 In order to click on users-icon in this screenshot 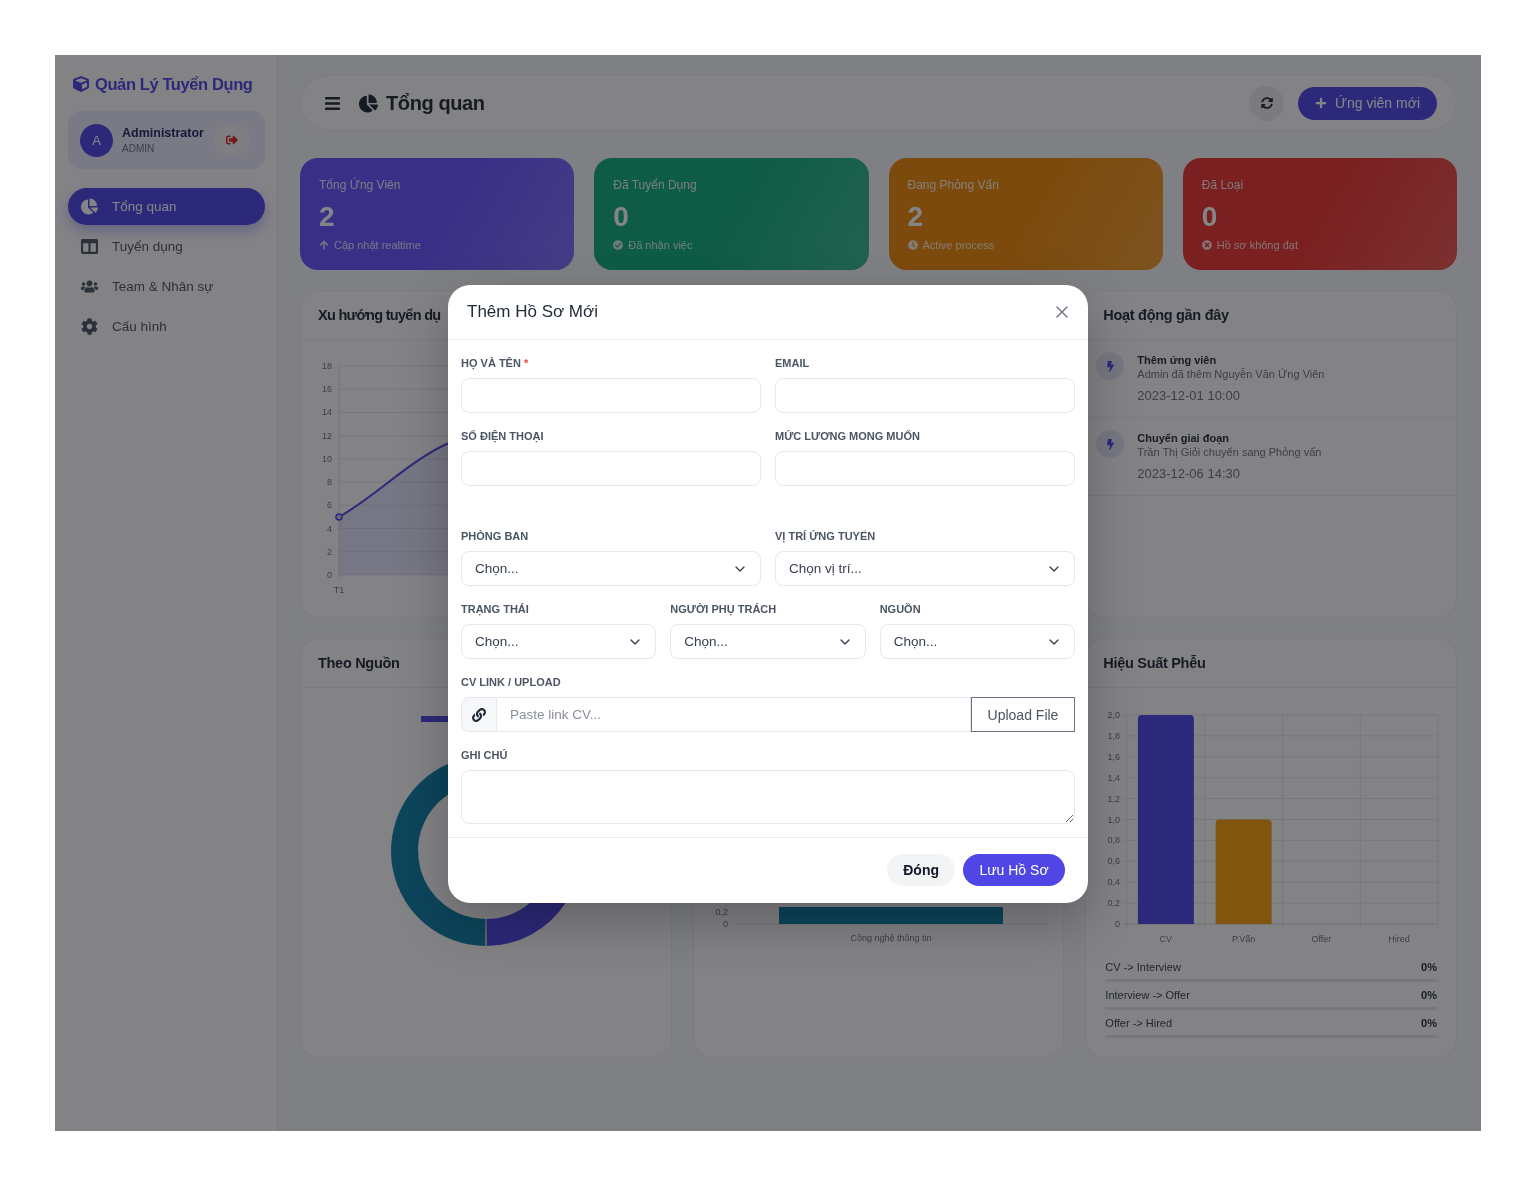, I will do `click(89, 286)`.